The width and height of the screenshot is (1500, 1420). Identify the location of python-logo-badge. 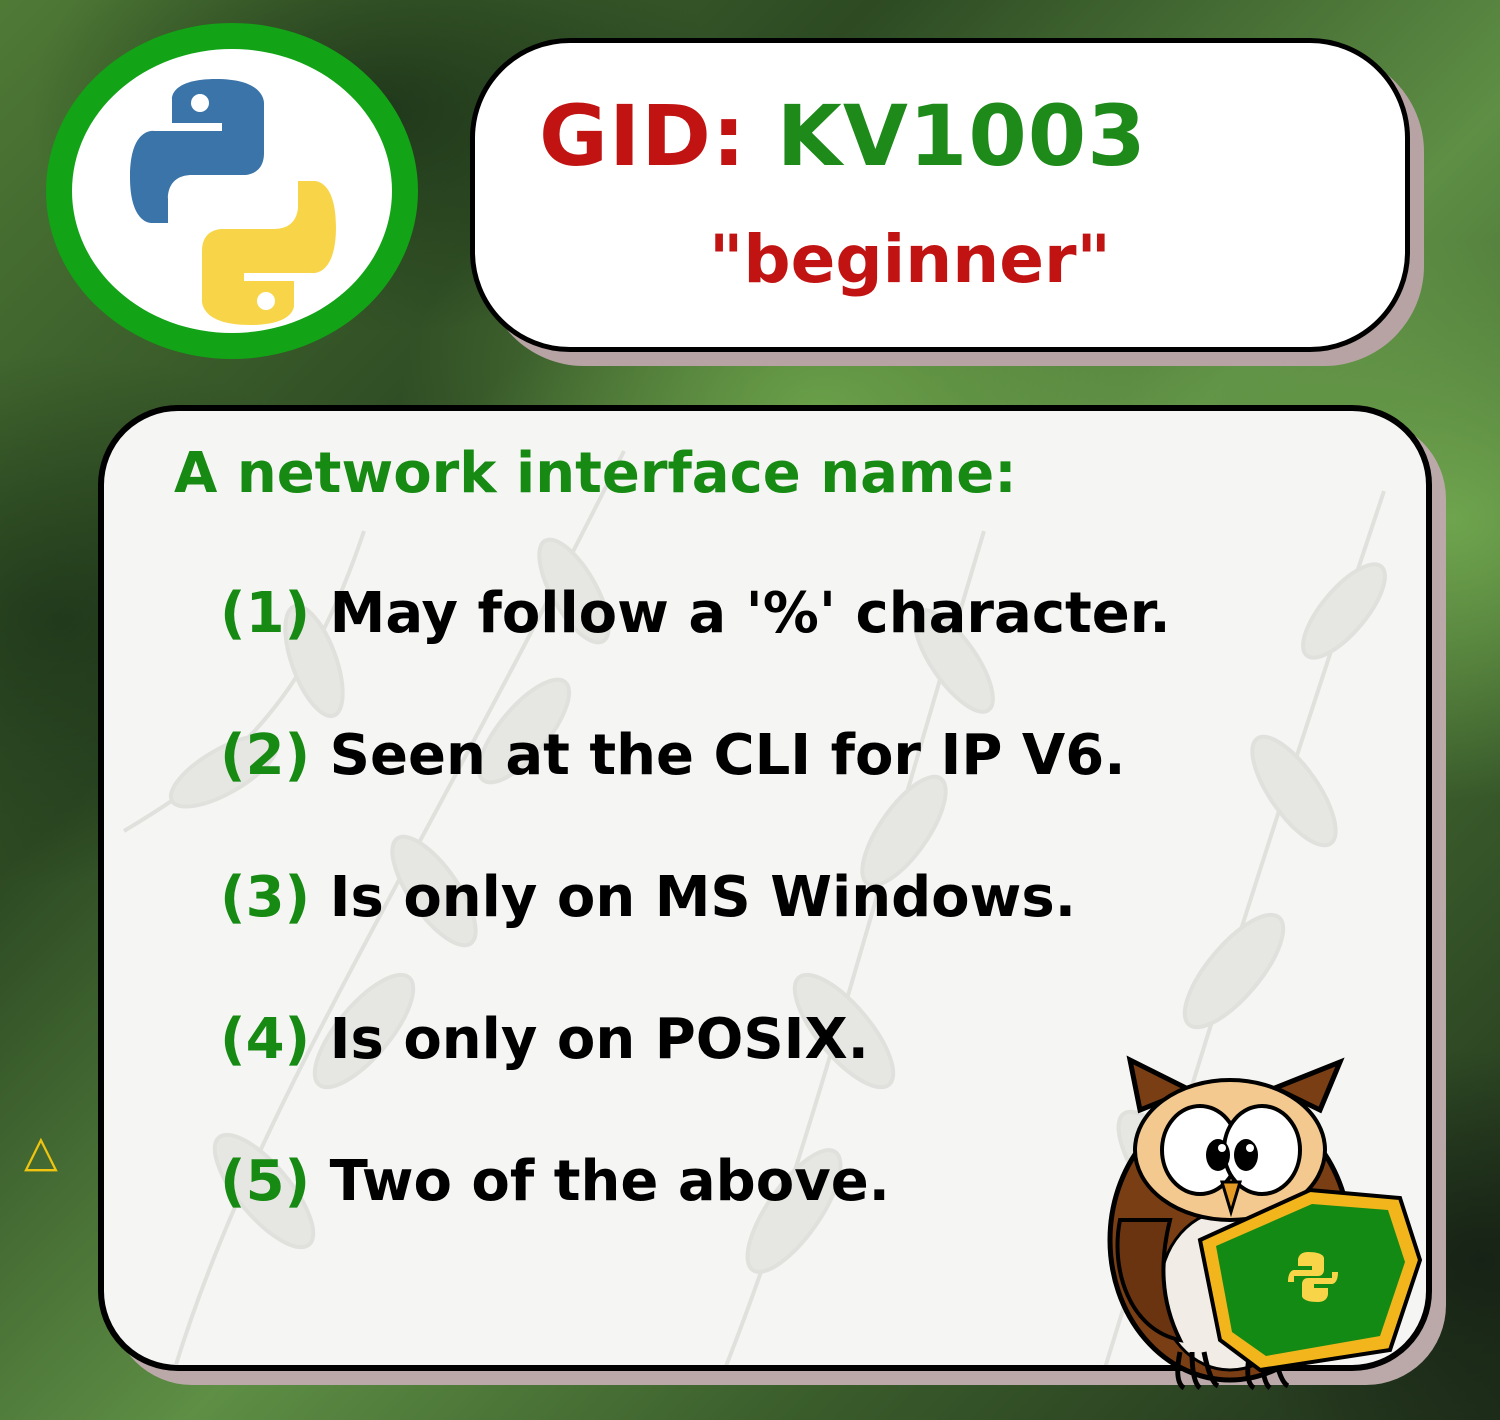
(232, 191).